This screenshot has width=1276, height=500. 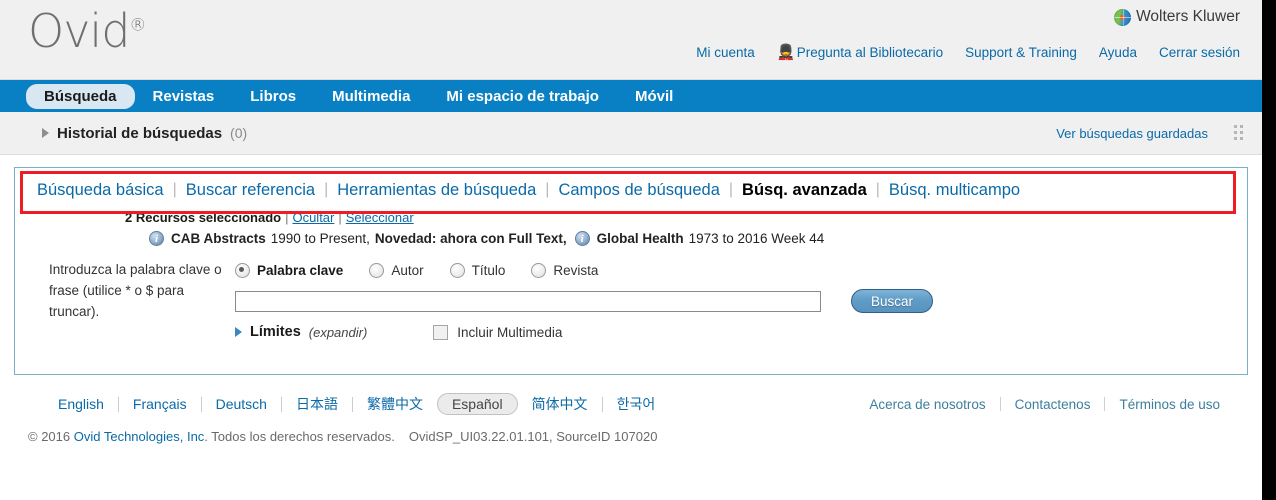 What do you see at coordinates (395, 404) in the screenshot?
I see `language-traditional-chinese: 繁體中文` at bounding box center [395, 404].